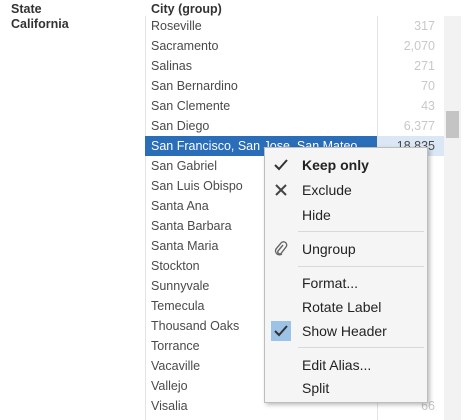 The height and width of the screenshot is (420, 470). Describe the element at coordinates (428, 86) in the screenshot. I see `value-cell: 70` at that location.